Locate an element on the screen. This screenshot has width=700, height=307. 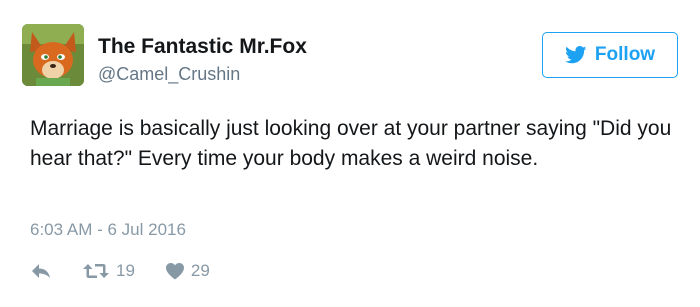
fox-avatar-icon is located at coordinates (53, 55).